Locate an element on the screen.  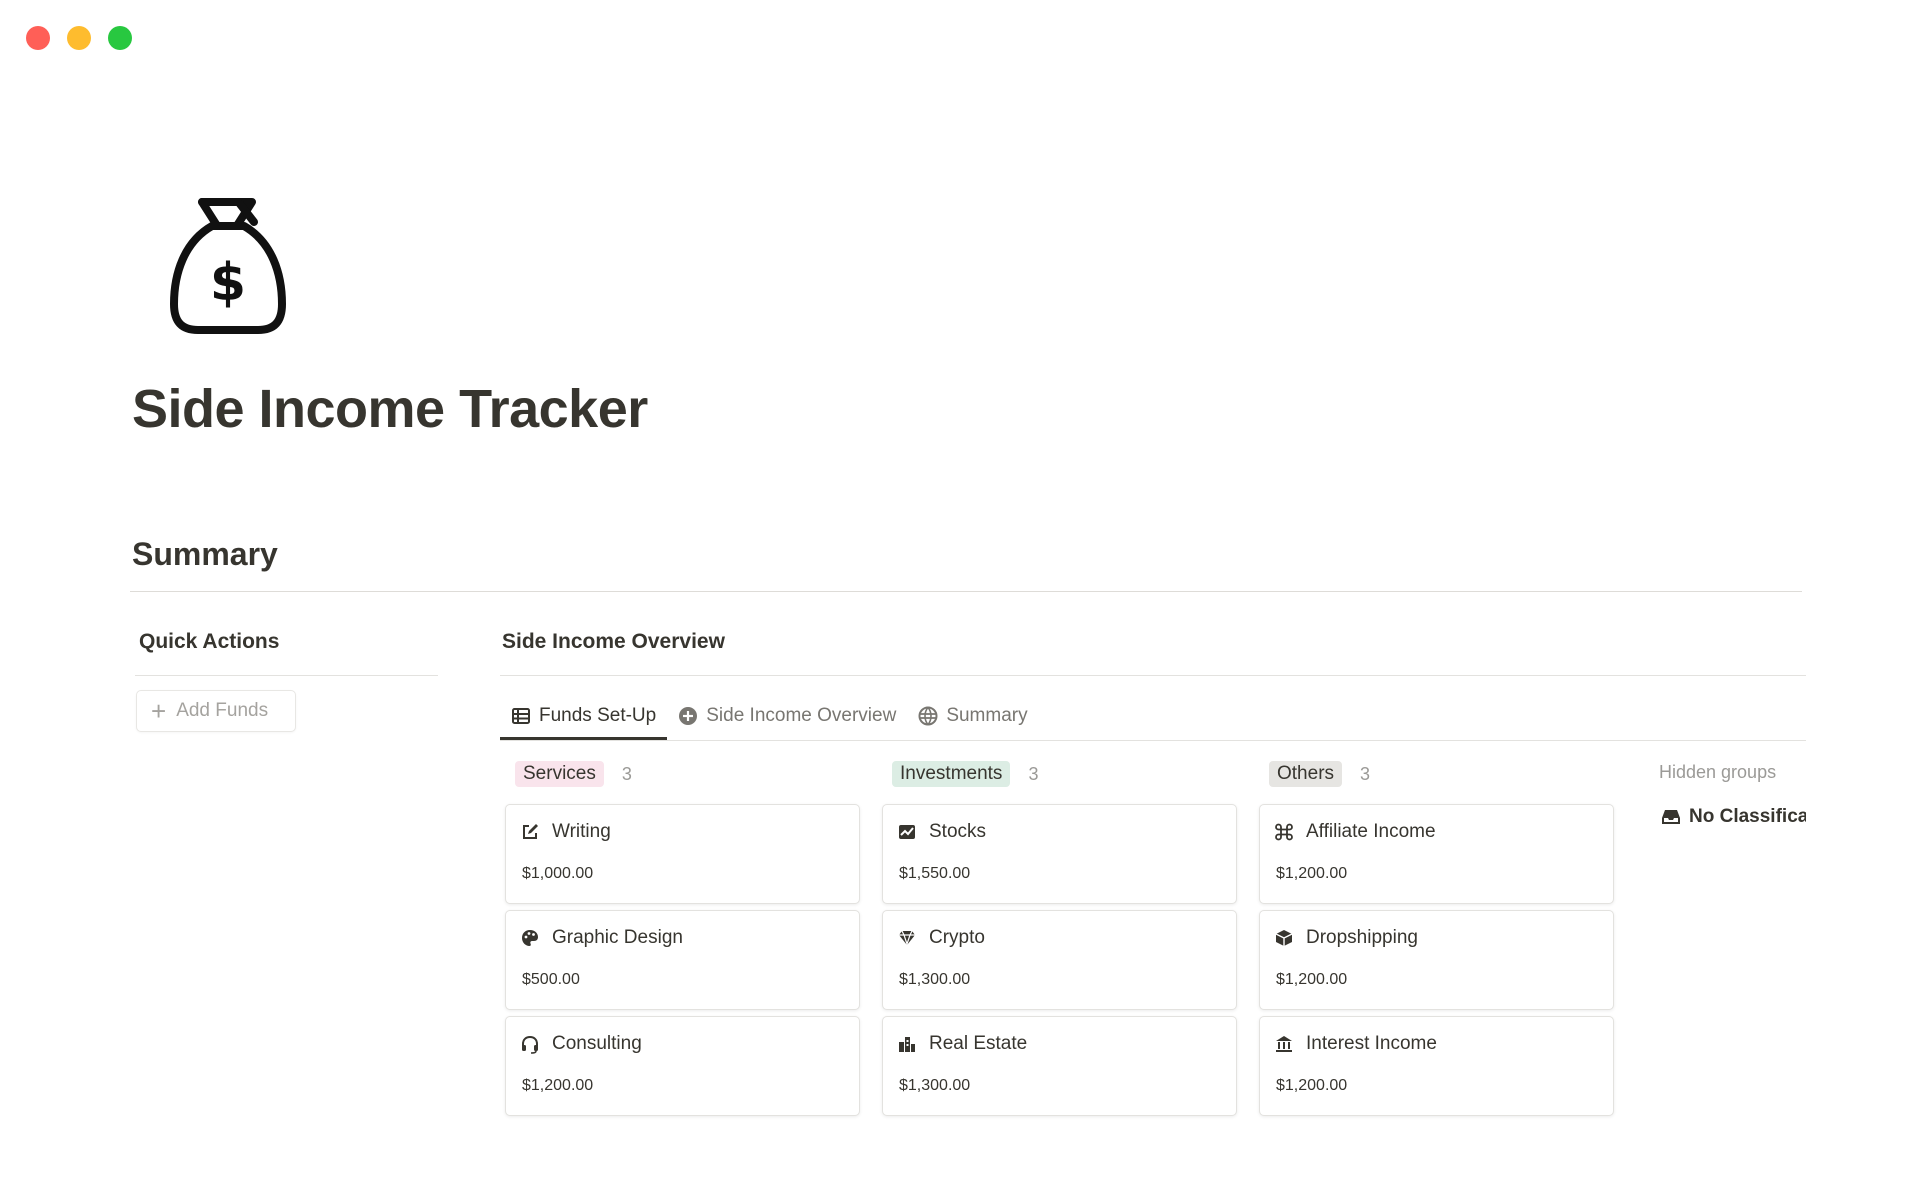
card-title: Crypto is located at coordinates (957, 937).